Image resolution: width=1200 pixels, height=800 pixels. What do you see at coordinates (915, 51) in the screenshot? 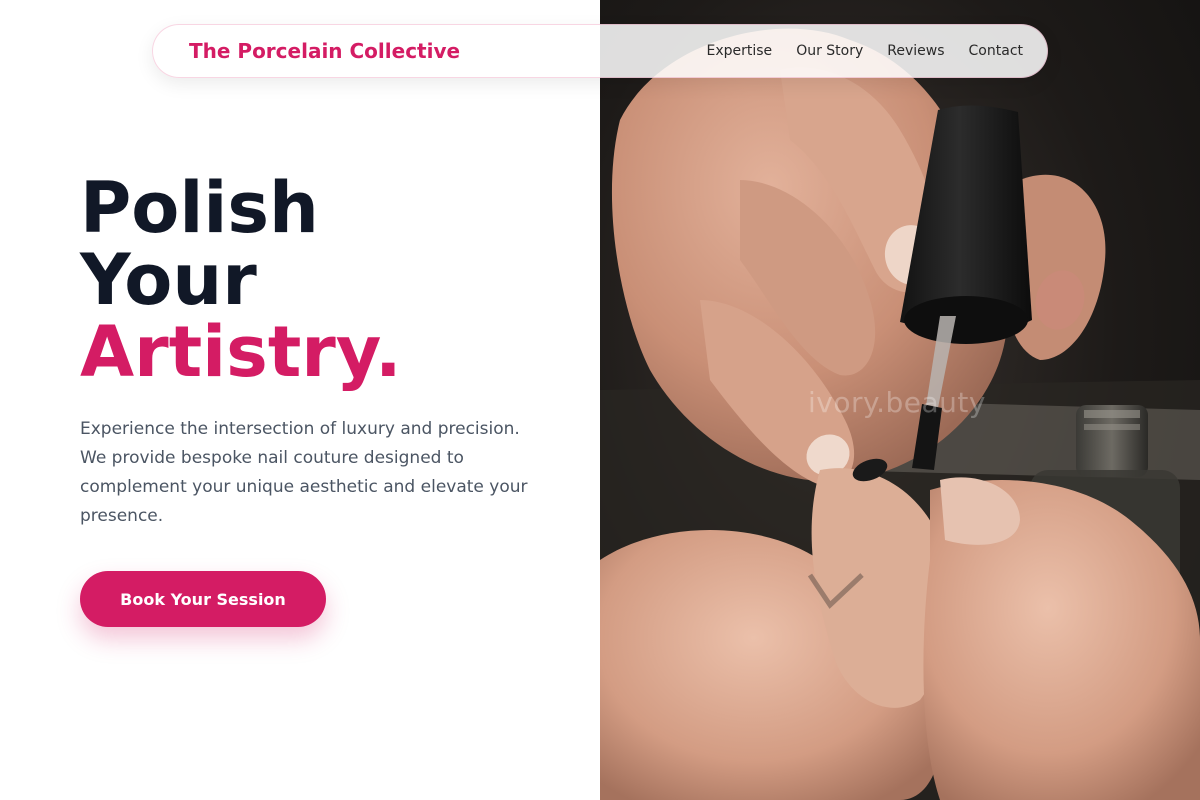
I see `nav-link-reviews: Reviews` at bounding box center [915, 51].